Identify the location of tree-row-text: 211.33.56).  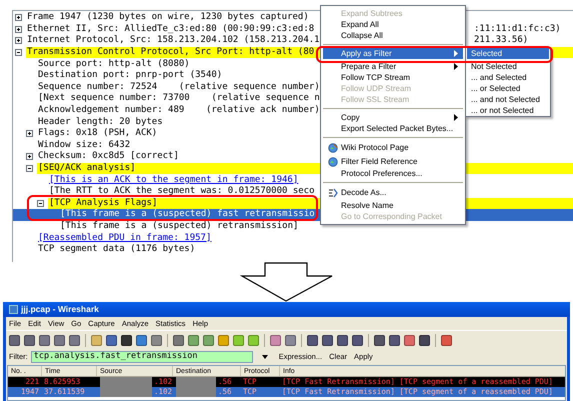
(501, 40).